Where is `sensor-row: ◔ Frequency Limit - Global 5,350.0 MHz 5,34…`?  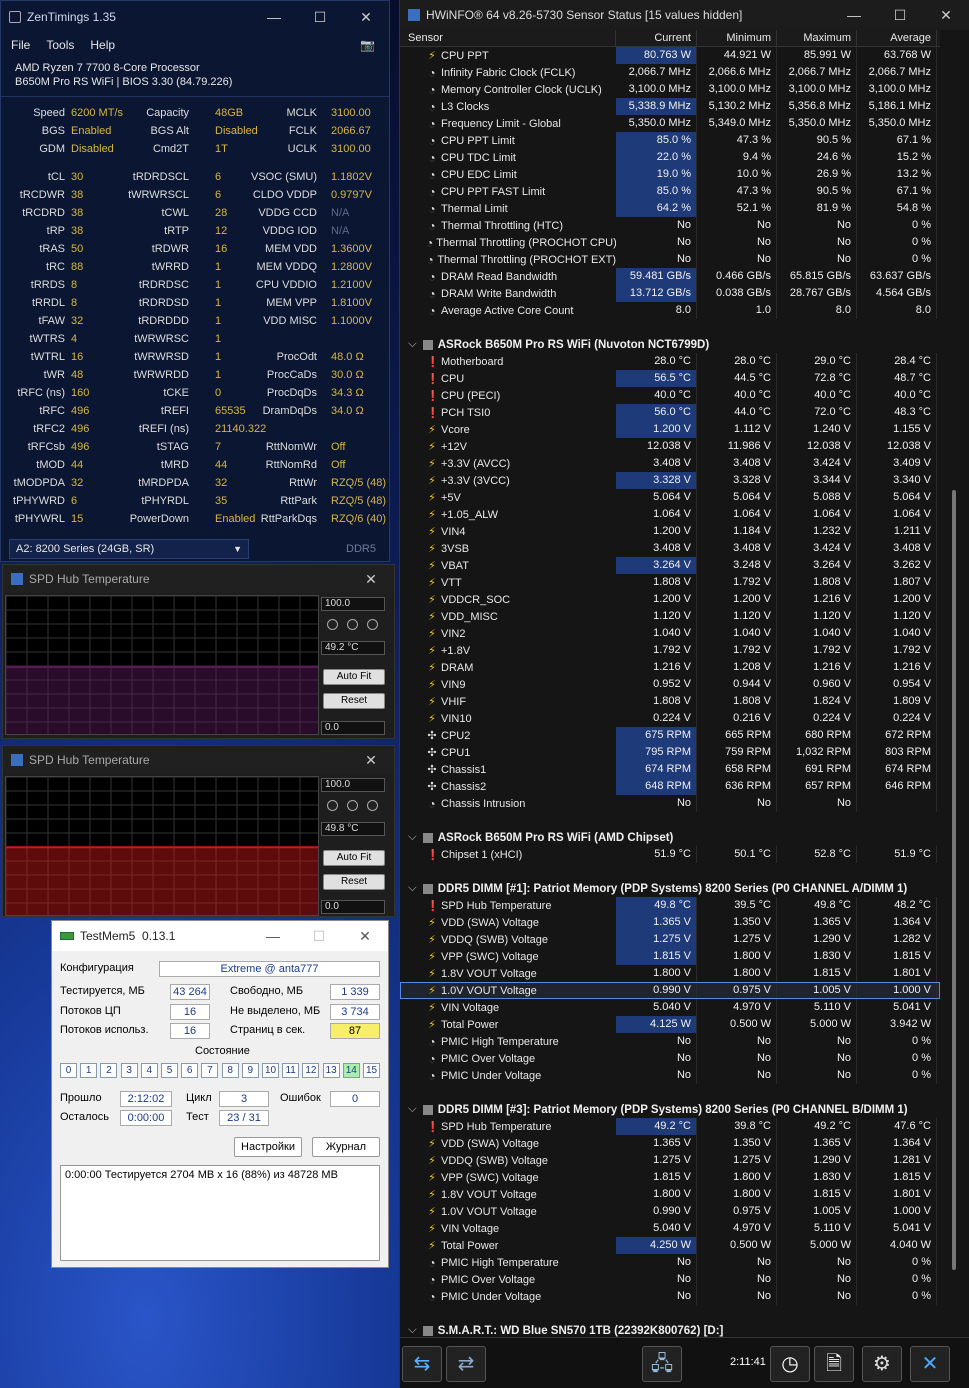 sensor-row: ◔ Frequency Limit - Global 5,350.0 MHz 5,34… is located at coordinates (670, 123).